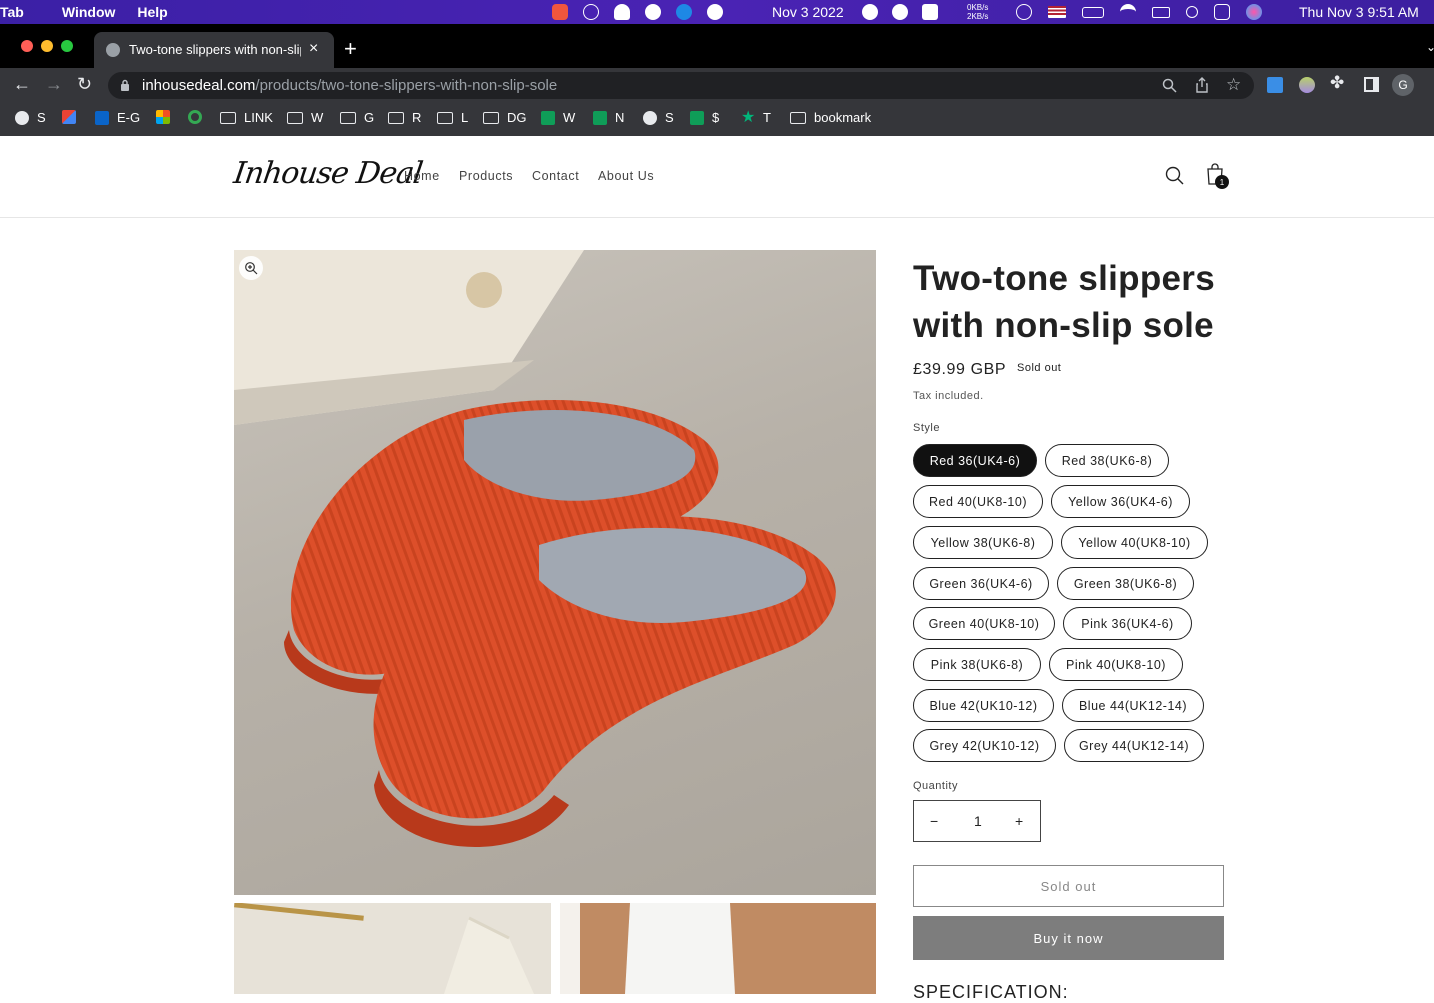  Describe the element at coordinates (1275, 85) in the screenshot. I see `download-extension-icon` at that location.